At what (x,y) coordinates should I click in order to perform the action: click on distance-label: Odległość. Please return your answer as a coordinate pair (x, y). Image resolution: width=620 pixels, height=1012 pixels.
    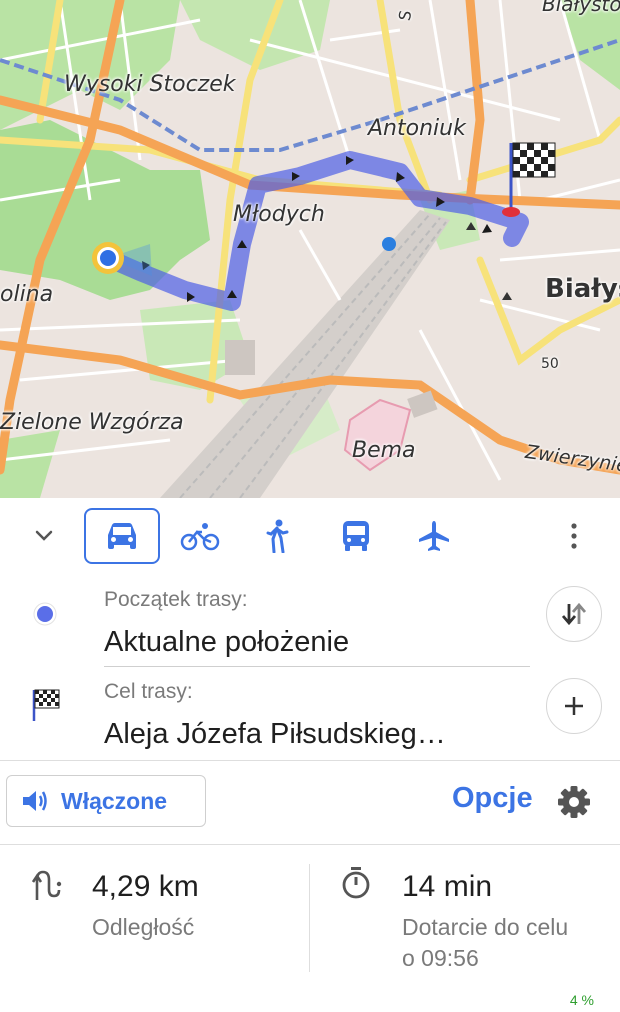
    Looking at the image, I should click on (143, 927).